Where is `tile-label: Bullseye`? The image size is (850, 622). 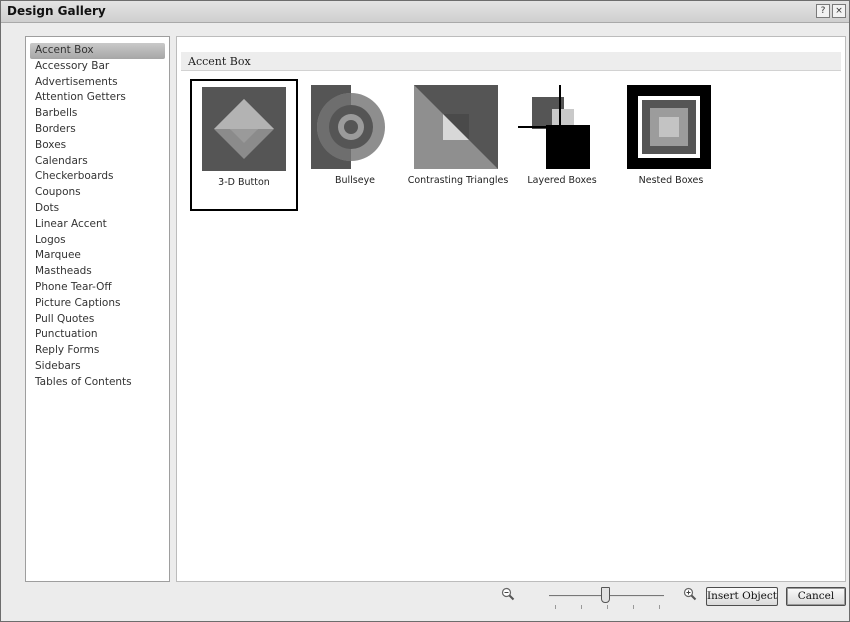 tile-label: Bullseye is located at coordinates (355, 180).